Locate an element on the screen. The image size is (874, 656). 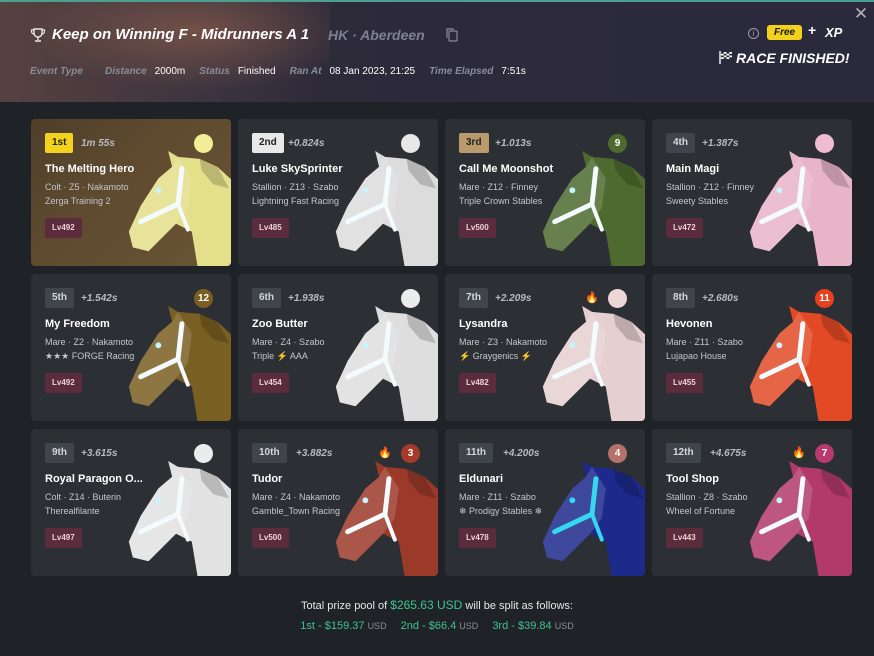
gate-number-badge: 6 is located at coordinates (410, 143).